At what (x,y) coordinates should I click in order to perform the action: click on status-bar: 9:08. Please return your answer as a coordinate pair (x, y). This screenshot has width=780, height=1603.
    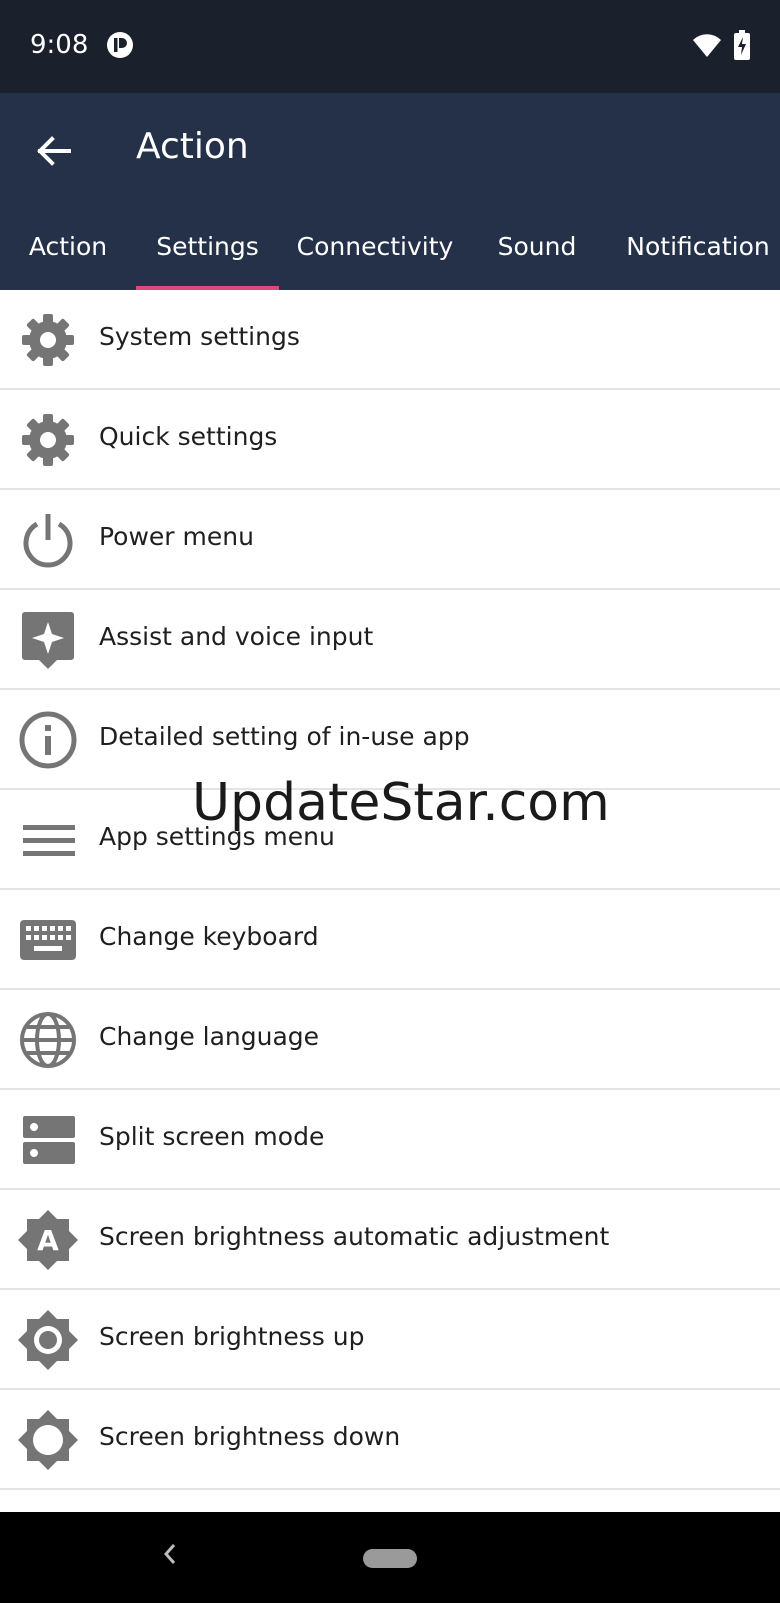
    Looking at the image, I should click on (390, 46).